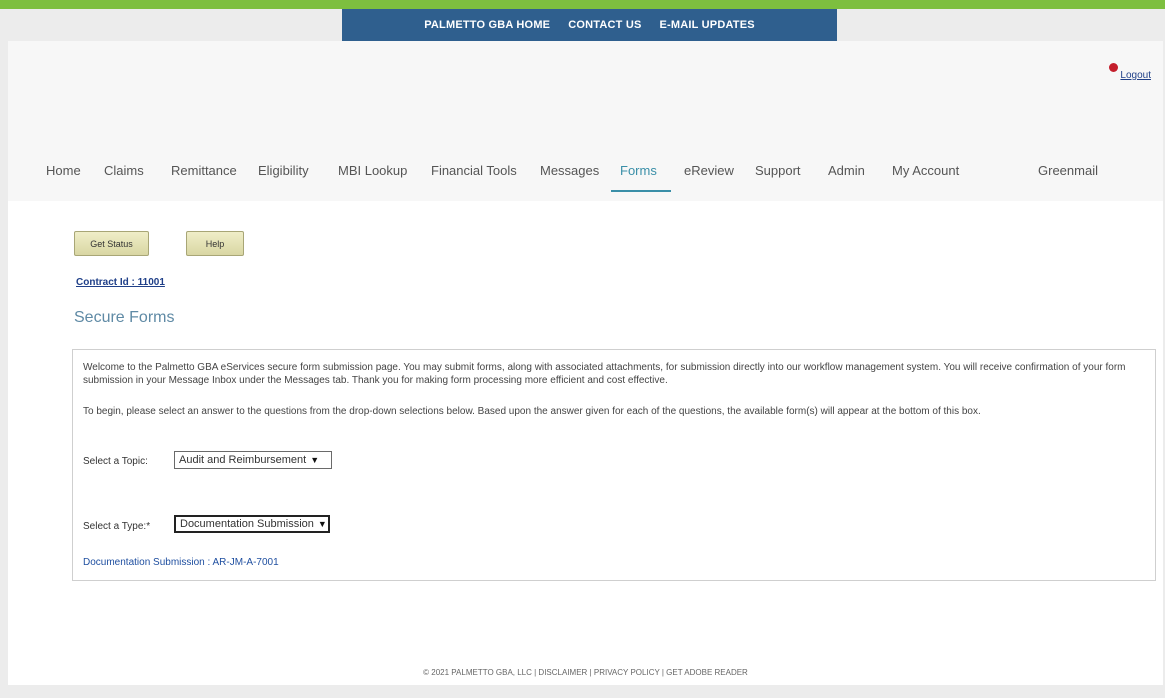 This screenshot has height=698, width=1165. I want to click on topic-label: Select a Topic:, so click(115, 461).